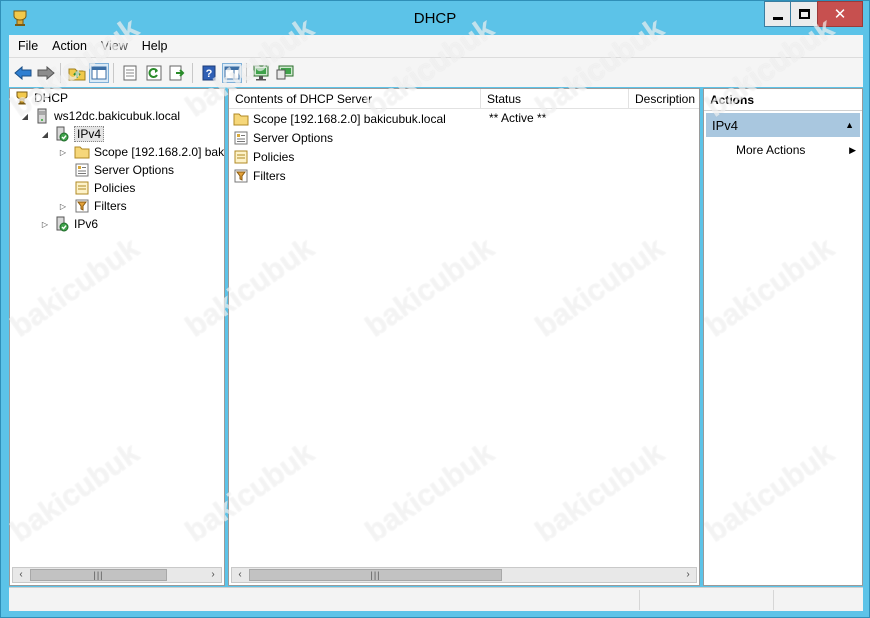 This screenshot has height=618, width=870. I want to click on title-bar: DHCP ✕, so click(435, 18).